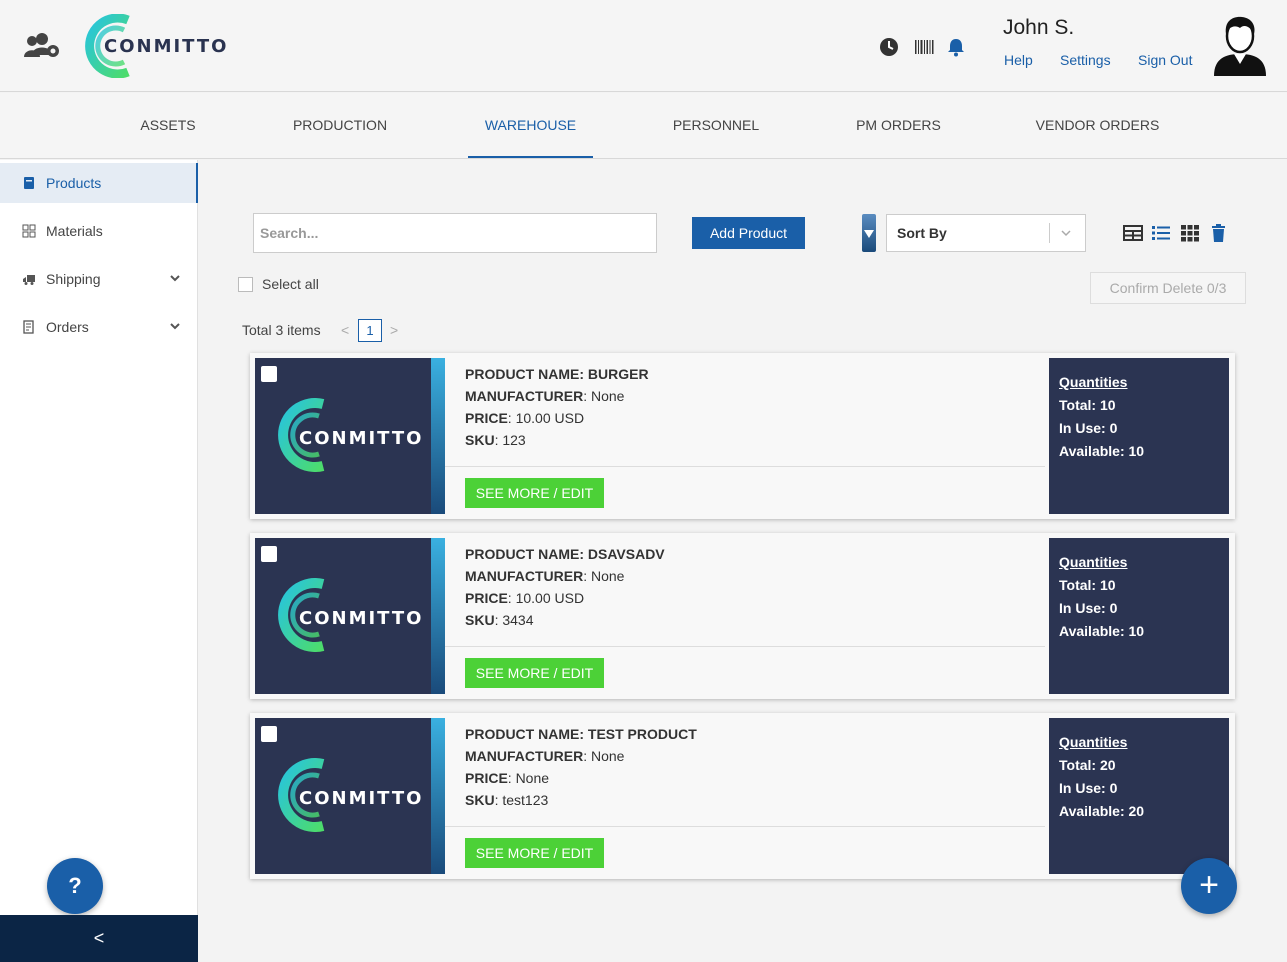  What do you see at coordinates (1107, 405) in the screenshot?
I see `total-value: 10` at bounding box center [1107, 405].